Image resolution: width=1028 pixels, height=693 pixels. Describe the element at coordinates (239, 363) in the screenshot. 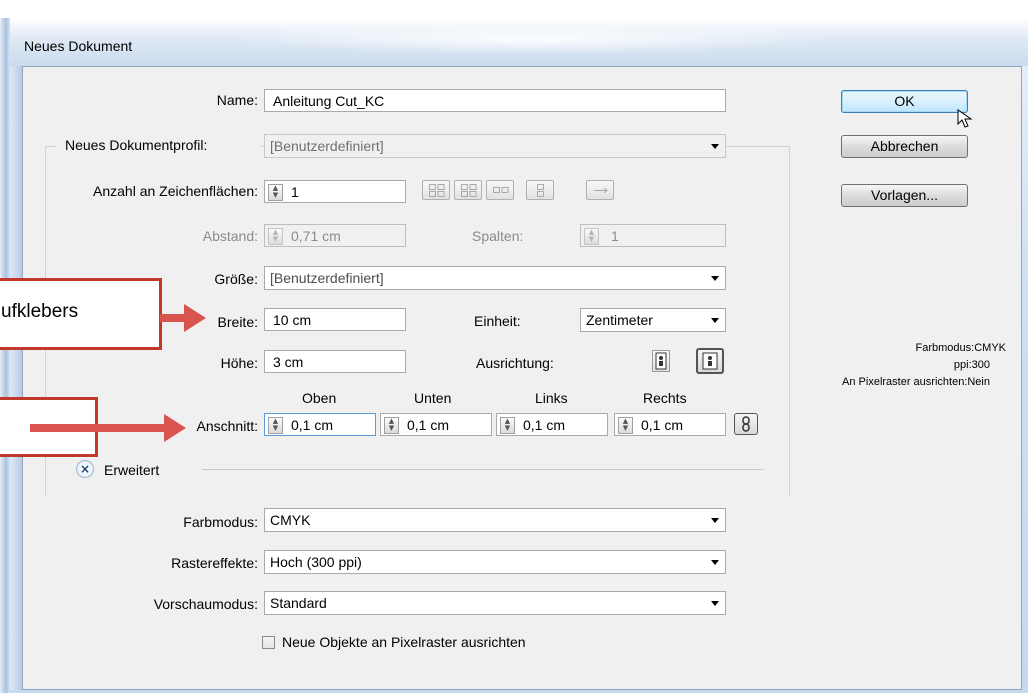

I see `height-label: Höhe:` at that location.